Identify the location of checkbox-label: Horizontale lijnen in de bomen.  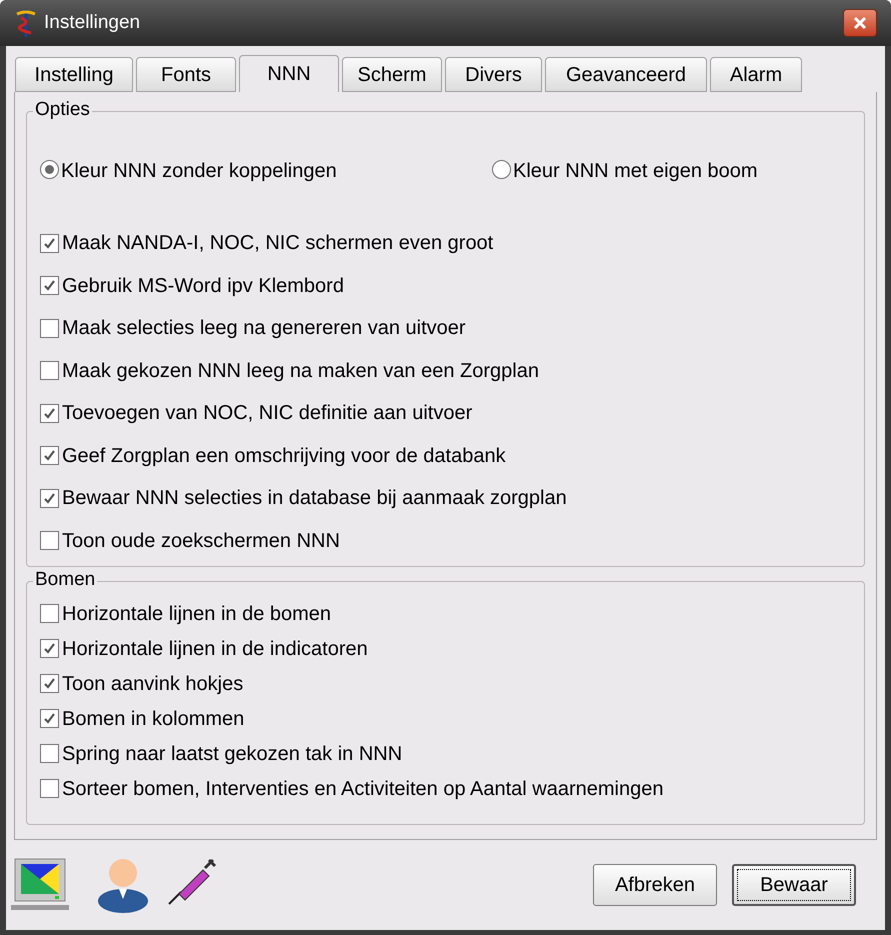
(197, 614).